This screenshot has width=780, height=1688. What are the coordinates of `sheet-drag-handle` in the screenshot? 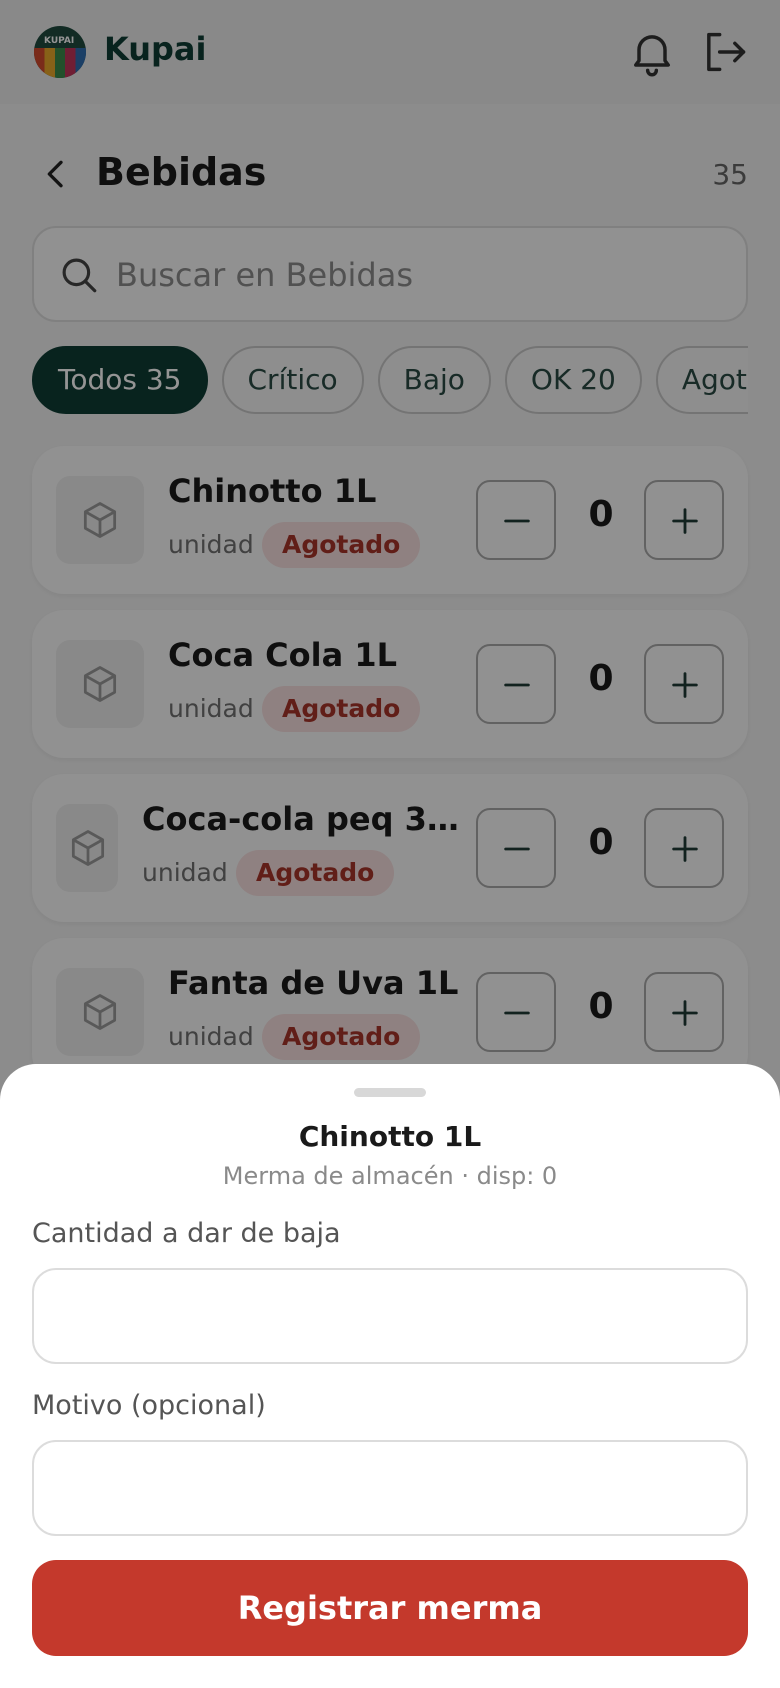 It's located at (390, 1092).